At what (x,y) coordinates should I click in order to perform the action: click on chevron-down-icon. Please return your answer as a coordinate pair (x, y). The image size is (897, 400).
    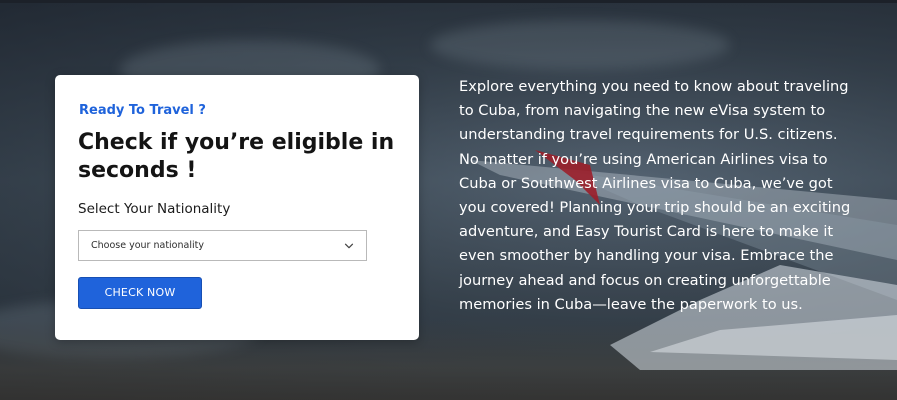
    Looking at the image, I should click on (349, 246).